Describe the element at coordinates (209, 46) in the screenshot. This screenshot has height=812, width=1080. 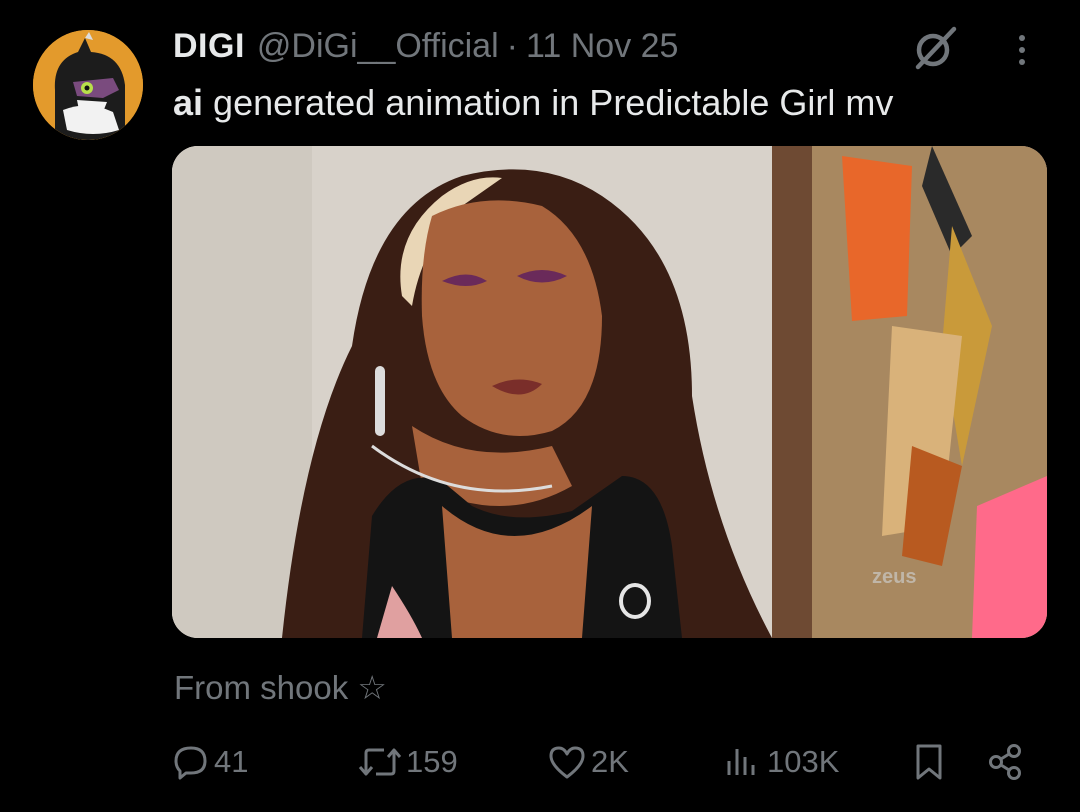
I see `author-name: DIGI` at that location.